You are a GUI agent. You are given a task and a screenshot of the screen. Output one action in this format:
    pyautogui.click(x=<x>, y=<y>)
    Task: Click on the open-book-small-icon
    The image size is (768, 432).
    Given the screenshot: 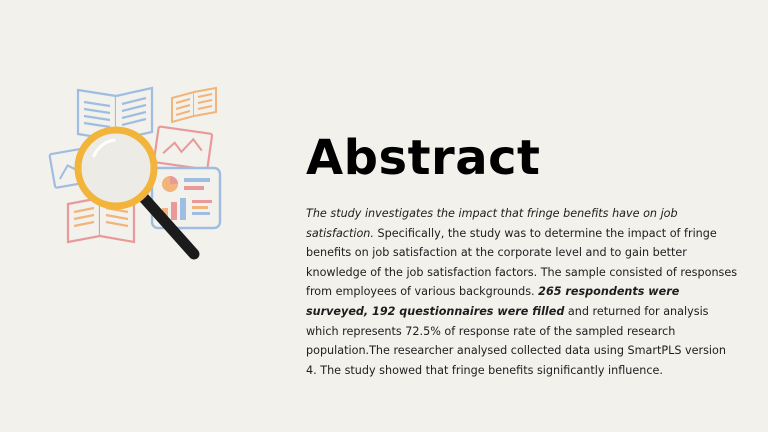 What is the action you would take?
    pyautogui.click(x=194, y=105)
    